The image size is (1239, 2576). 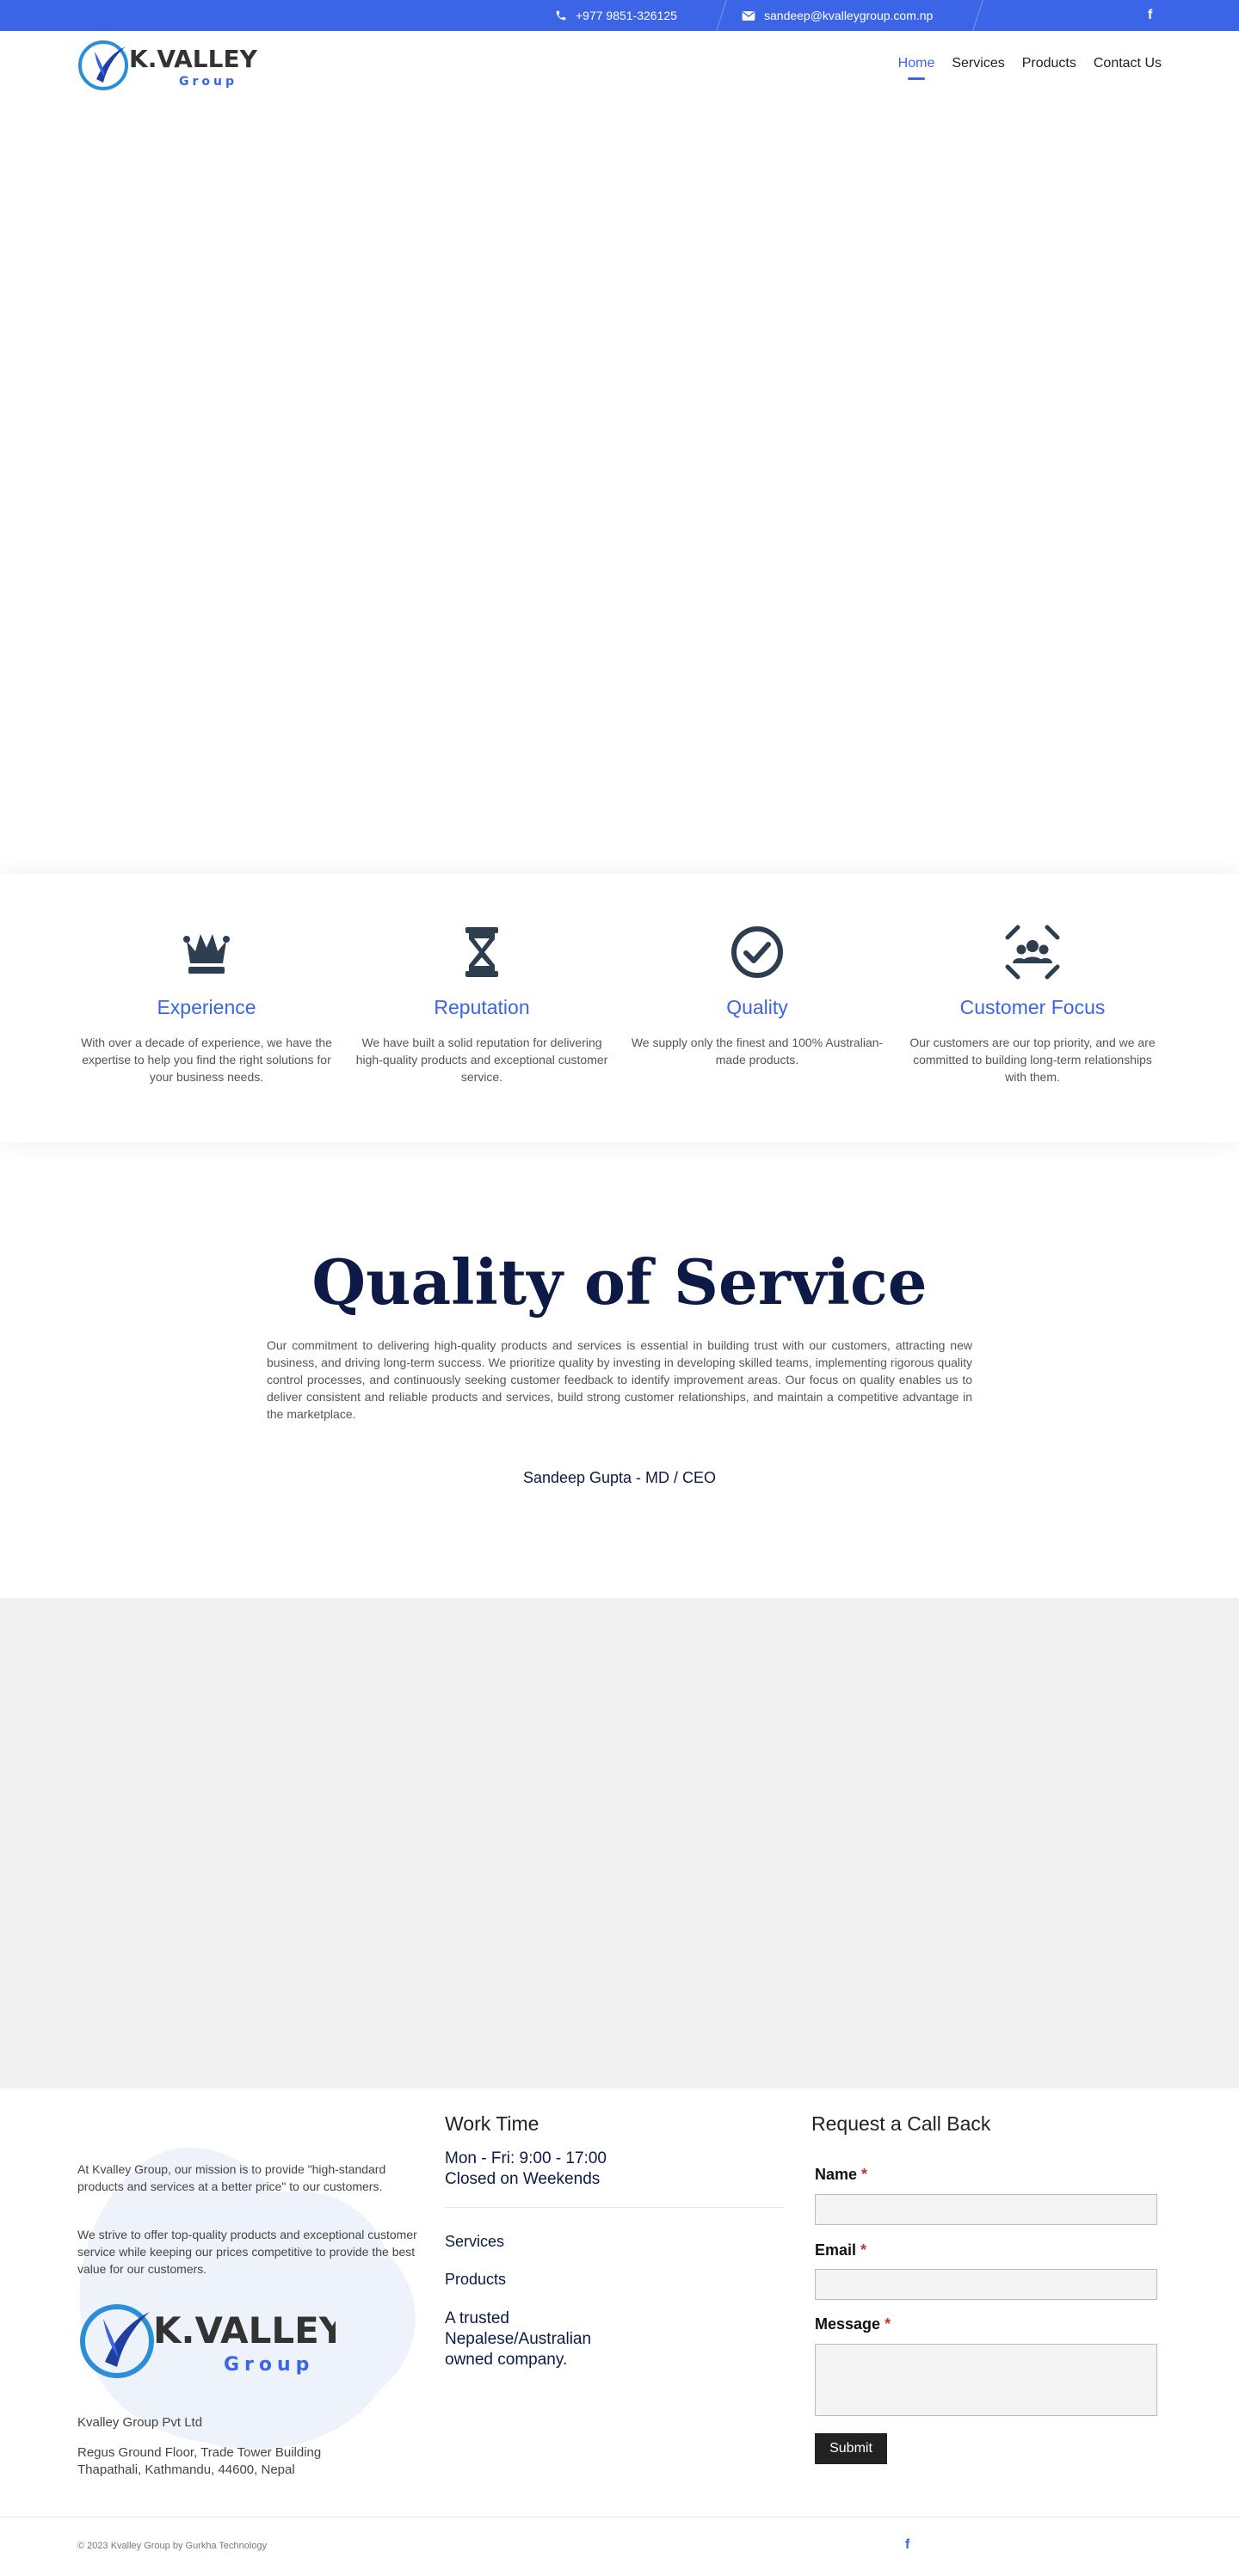 What do you see at coordinates (619, 2517) in the screenshot?
I see `copyright-divider` at bounding box center [619, 2517].